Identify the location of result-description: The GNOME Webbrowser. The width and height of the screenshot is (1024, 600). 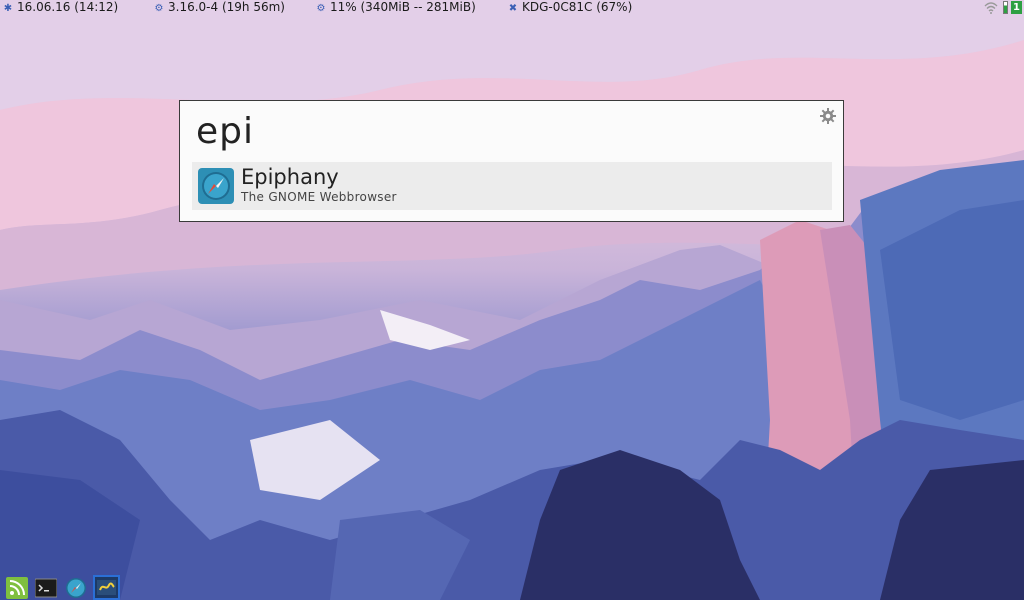
(319, 197).